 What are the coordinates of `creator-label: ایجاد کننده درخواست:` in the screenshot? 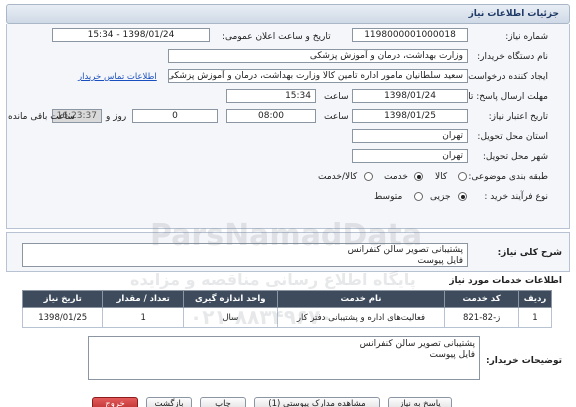 It's located at (506, 77).